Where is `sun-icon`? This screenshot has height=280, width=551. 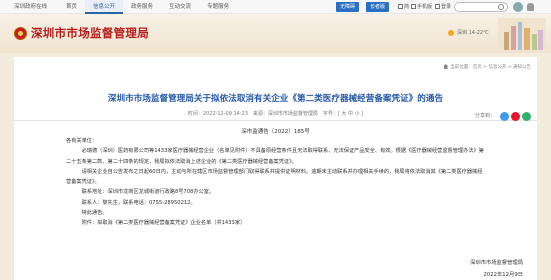
sun-icon is located at coordinates (451, 32).